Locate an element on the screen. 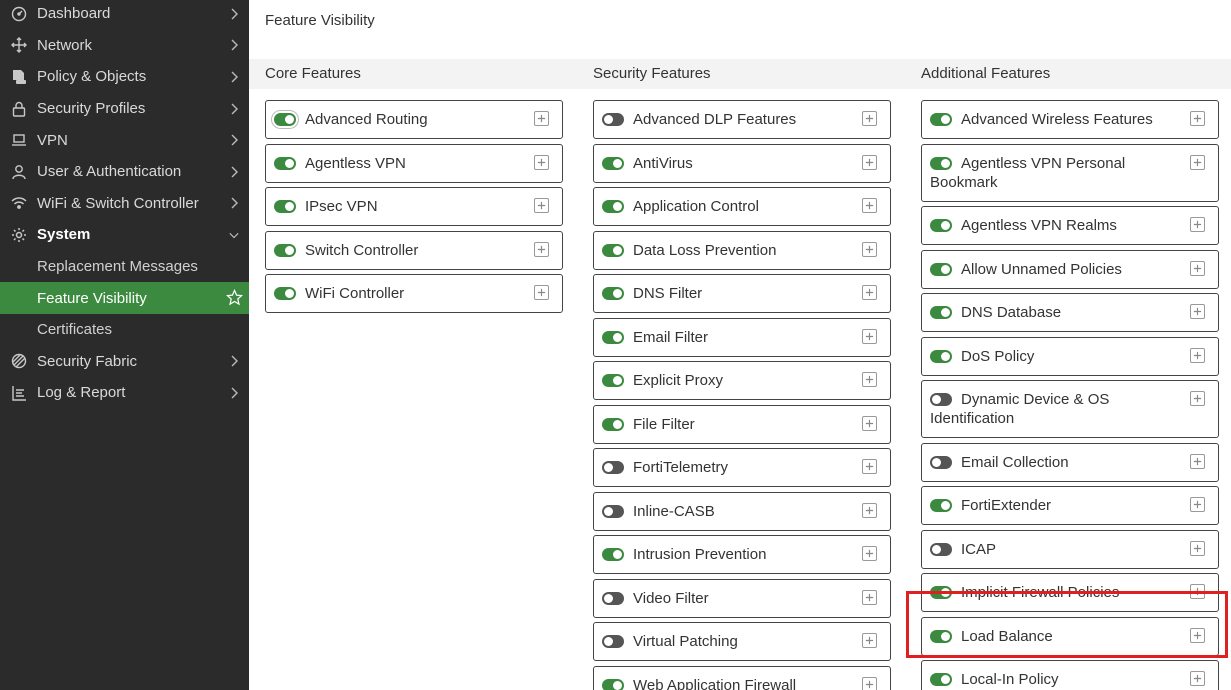 This screenshot has height=690, width=1231. feature-card-fortiextender: FortiExtender is located at coordinates (1070, 505).